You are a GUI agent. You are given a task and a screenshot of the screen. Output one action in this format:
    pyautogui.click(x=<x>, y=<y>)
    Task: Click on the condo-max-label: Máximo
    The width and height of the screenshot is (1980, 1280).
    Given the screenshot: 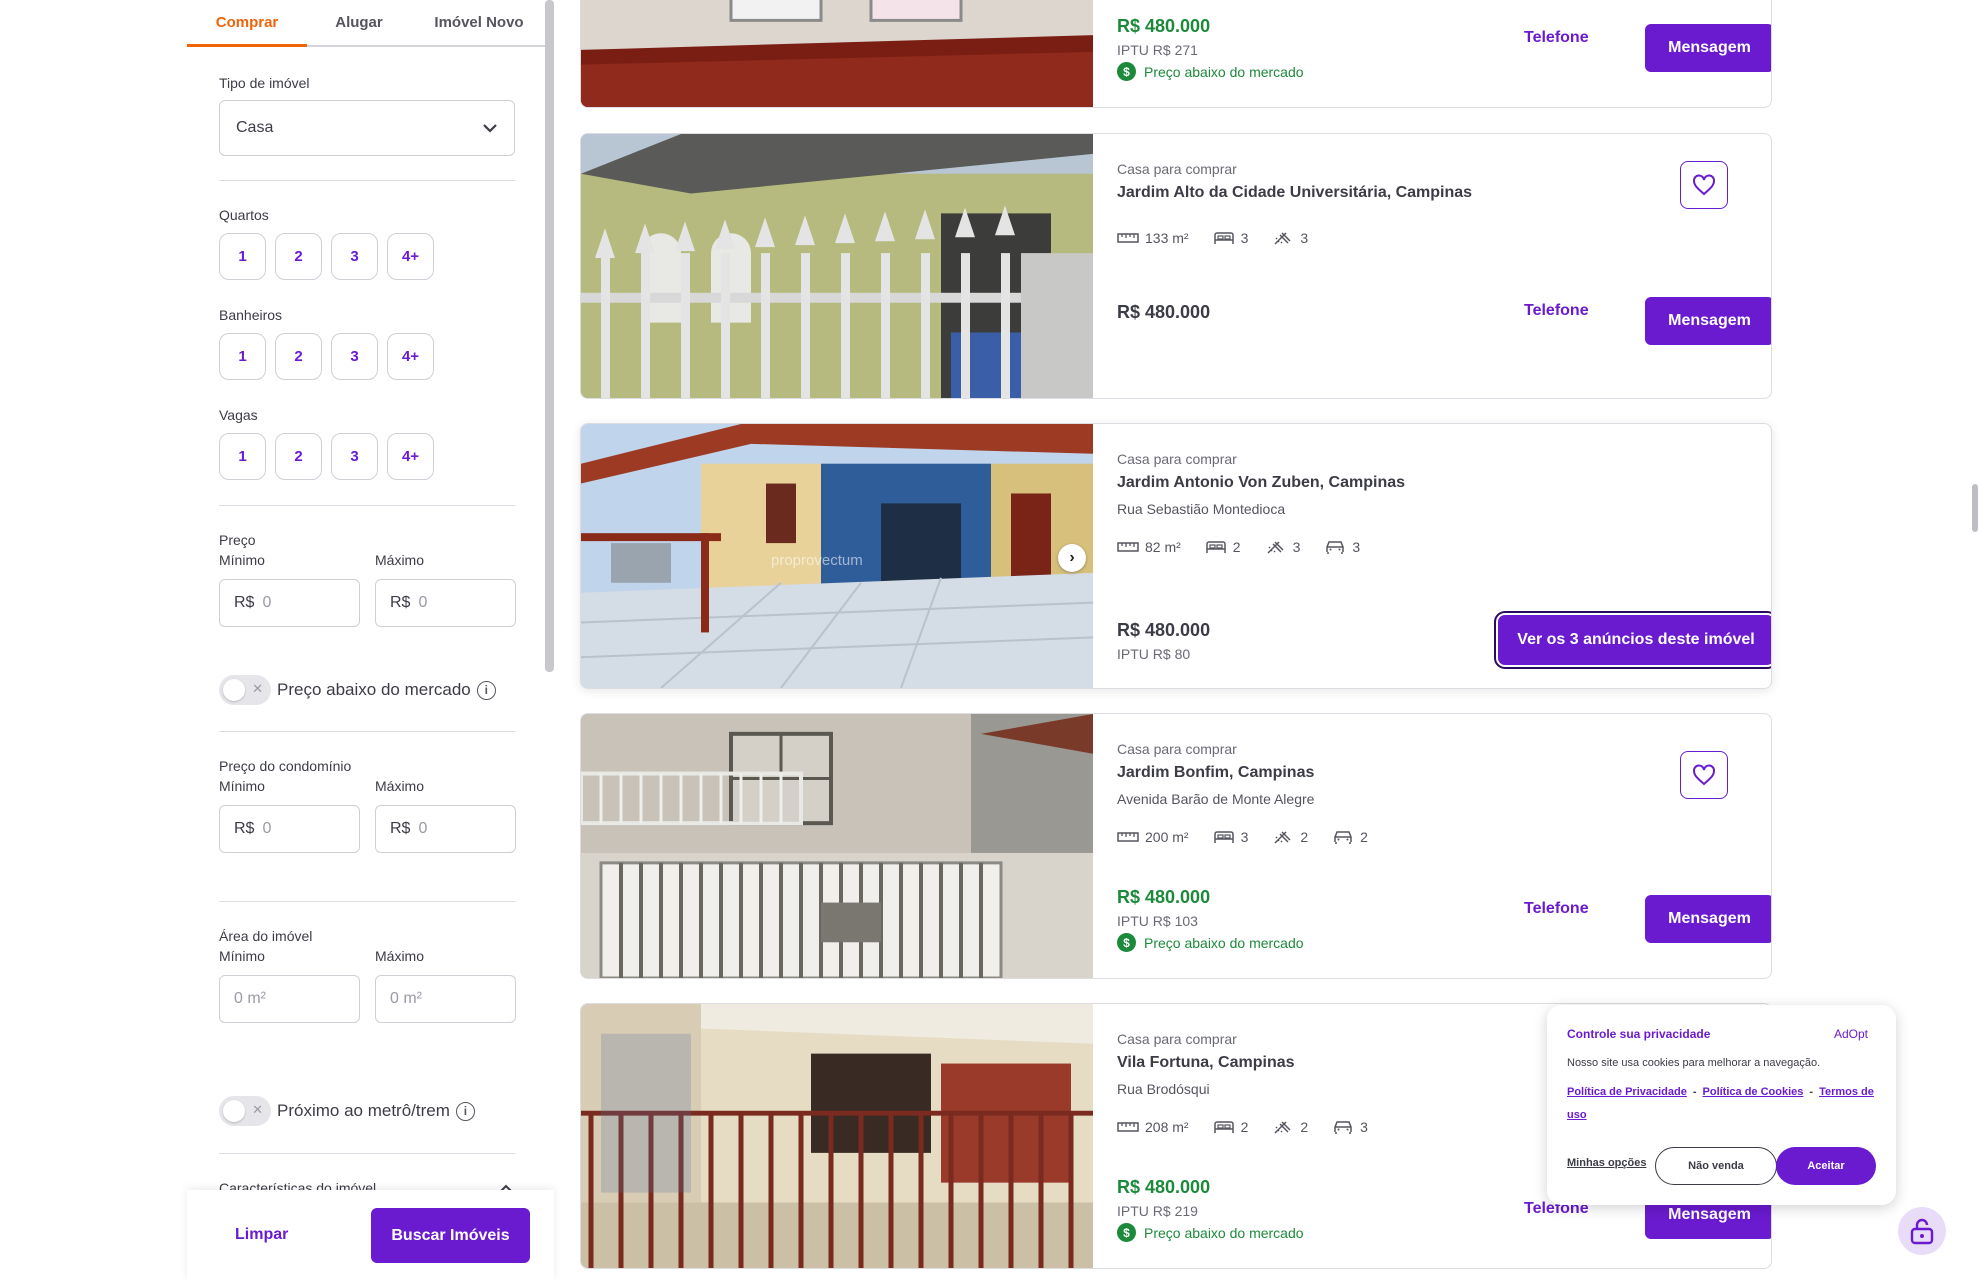 What is the action you would take?
    pyautogui.click(x=400, y=786)
    